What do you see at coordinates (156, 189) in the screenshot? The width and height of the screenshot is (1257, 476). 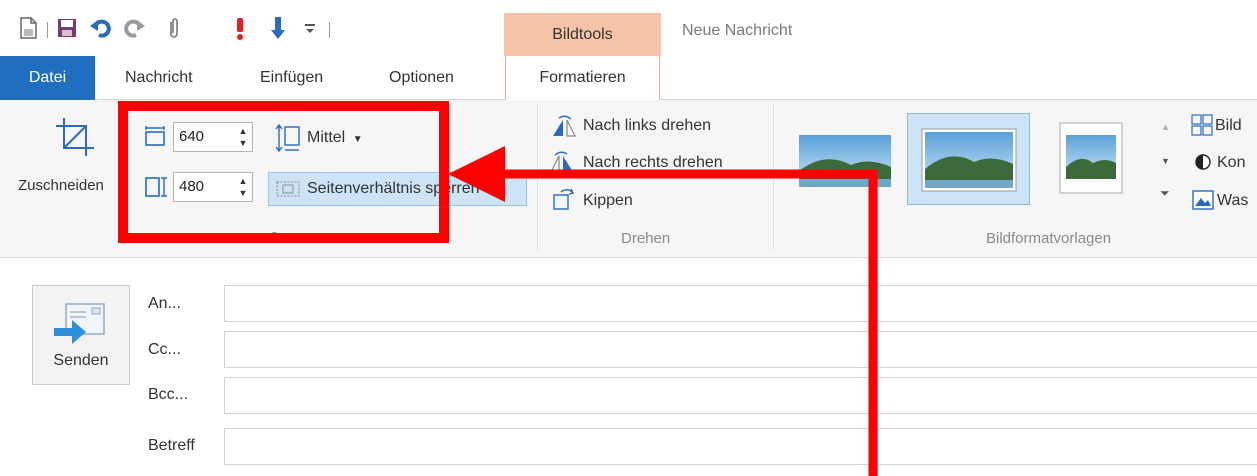 I see `height-icon` at bounding box center [156, 189].